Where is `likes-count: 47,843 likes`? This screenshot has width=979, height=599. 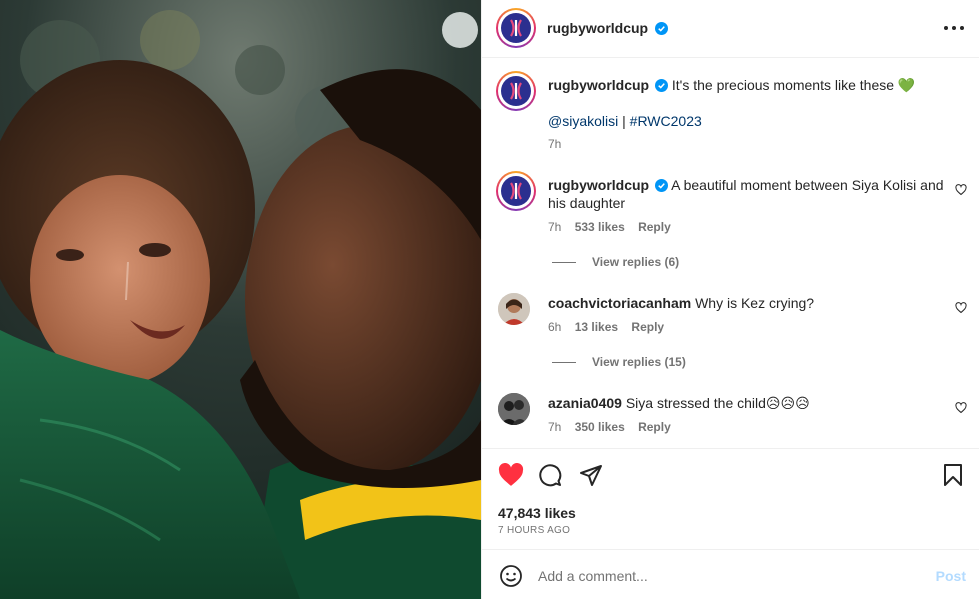 likes-count: 47,843 likes is located at coordinates (537, 513).